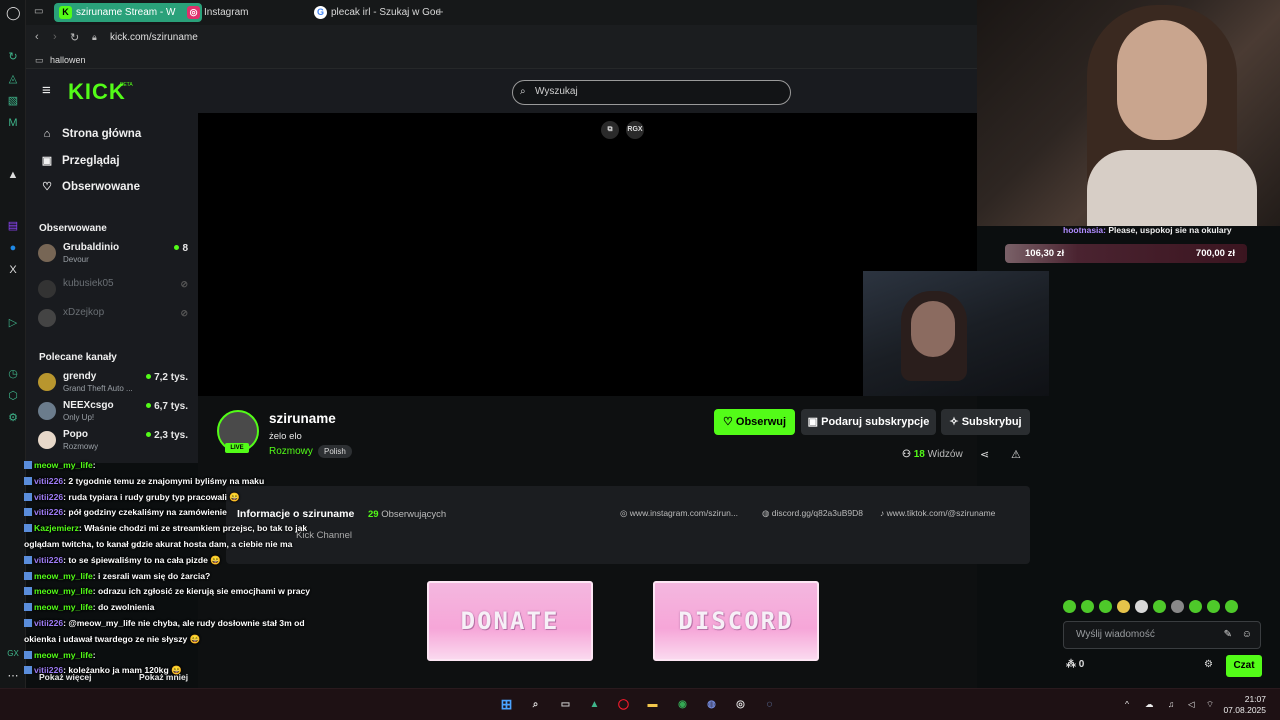  What do you see at coordinates (506, 704) in the screenshot?
I see `windows-start-icon: ⊞` at bounding box center [506, 704].